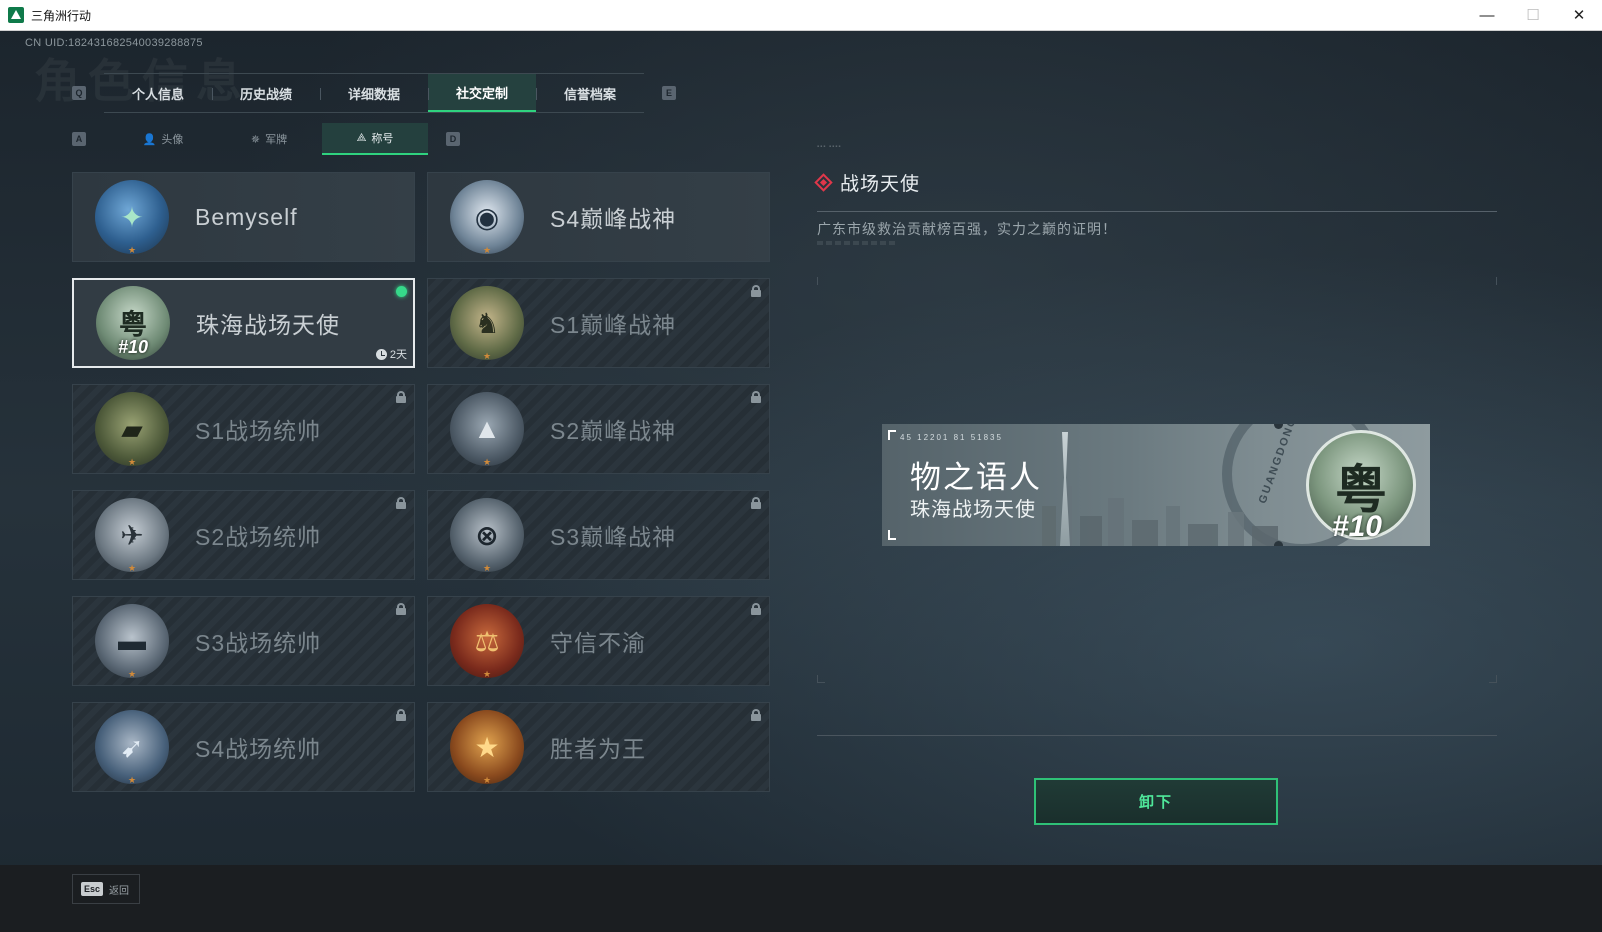  Describe the element at coordinates (613, 537) in the screenshot. I see `title-name: S3巅峰战神` at that location.